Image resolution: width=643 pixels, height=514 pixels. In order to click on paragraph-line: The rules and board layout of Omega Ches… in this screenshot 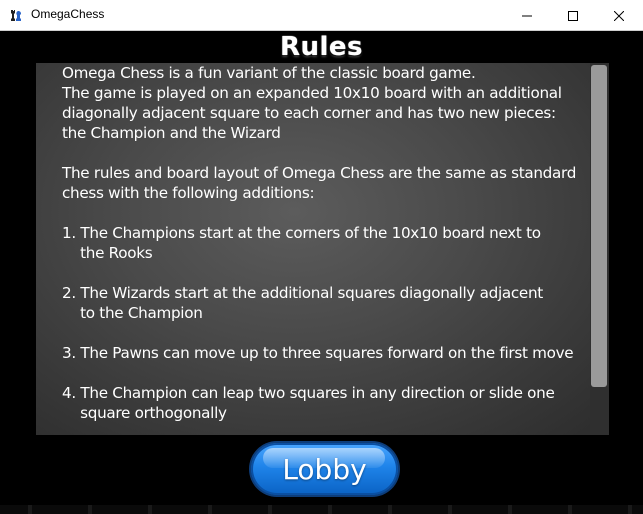, I will do `click(319, 173)`.